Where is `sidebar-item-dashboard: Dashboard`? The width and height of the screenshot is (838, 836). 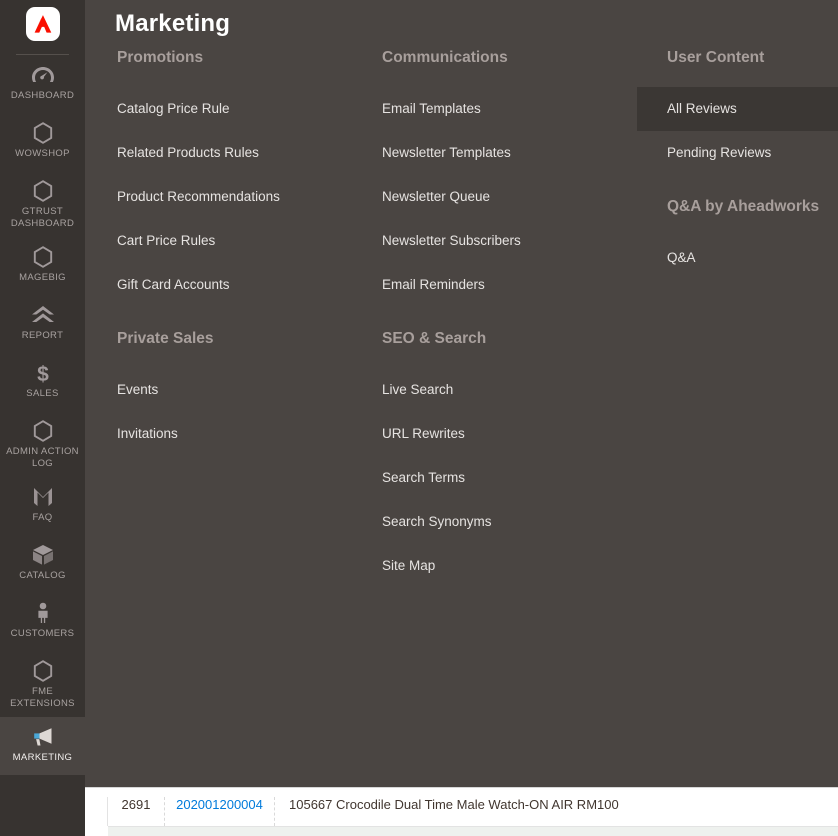
sidebar-item-dashboard: Dashboard is located at coordinates (42, 84).